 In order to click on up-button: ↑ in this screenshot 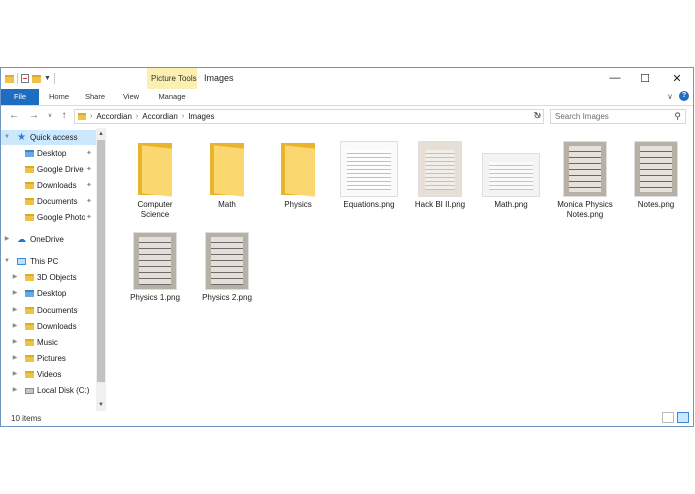, I will do `click(64, 116)`.